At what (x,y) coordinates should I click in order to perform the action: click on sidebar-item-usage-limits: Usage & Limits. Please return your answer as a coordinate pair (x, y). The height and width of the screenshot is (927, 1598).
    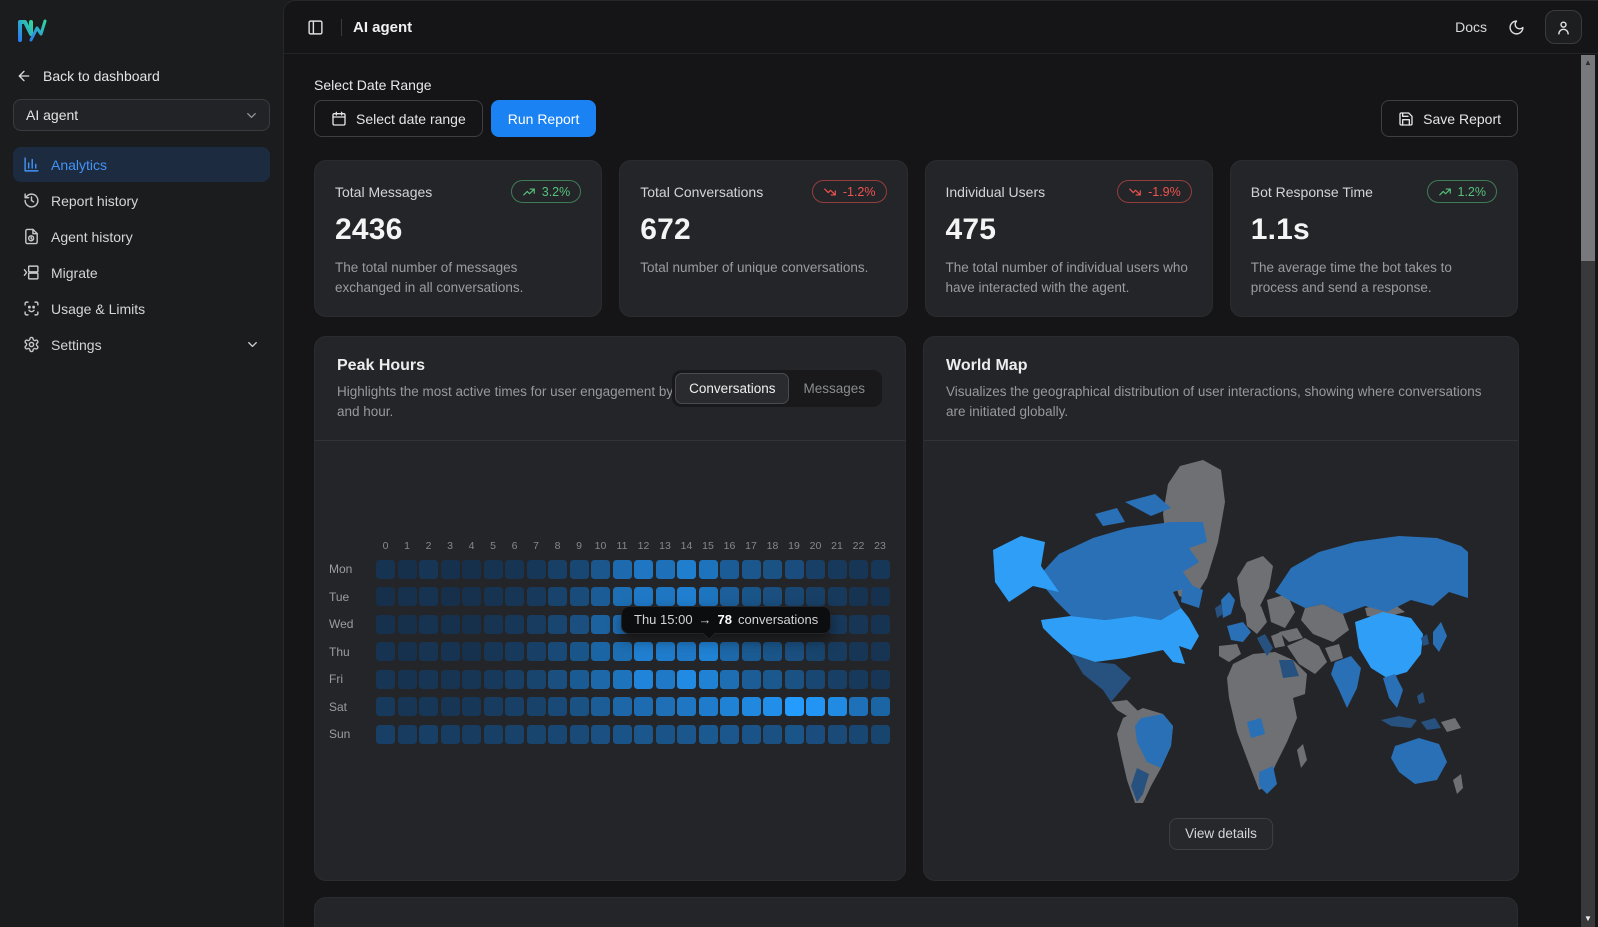
    Looking at the image, I should click on (141, 308).